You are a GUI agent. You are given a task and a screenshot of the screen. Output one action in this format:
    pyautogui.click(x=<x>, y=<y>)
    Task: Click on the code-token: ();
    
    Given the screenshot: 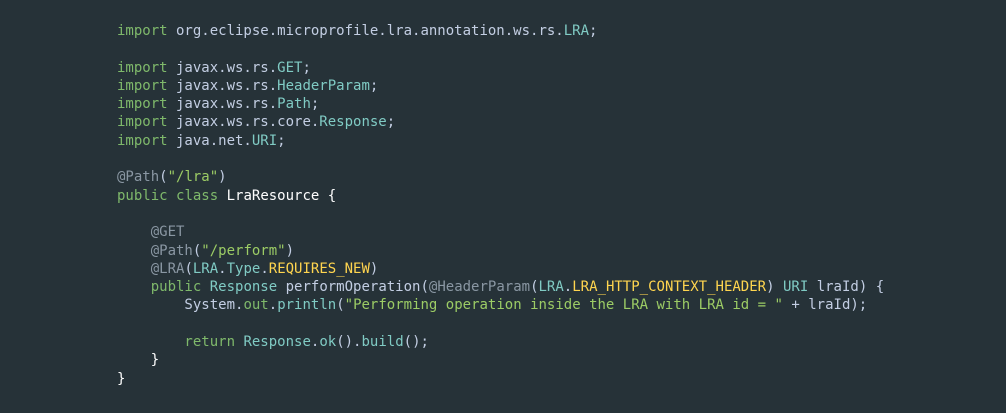 What is the action you would take?
    pyautogui.click(x=416, y=342)
    